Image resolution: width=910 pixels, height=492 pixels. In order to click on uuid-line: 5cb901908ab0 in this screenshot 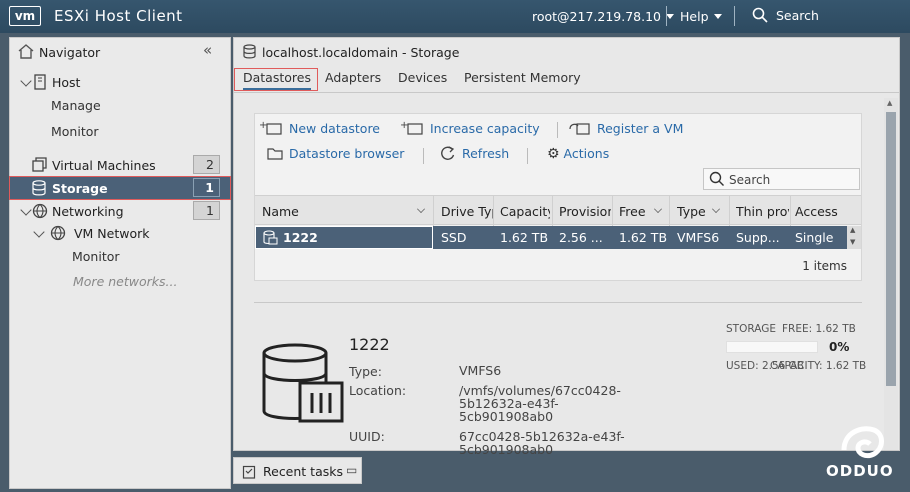, I will do `click(506, 449)`.